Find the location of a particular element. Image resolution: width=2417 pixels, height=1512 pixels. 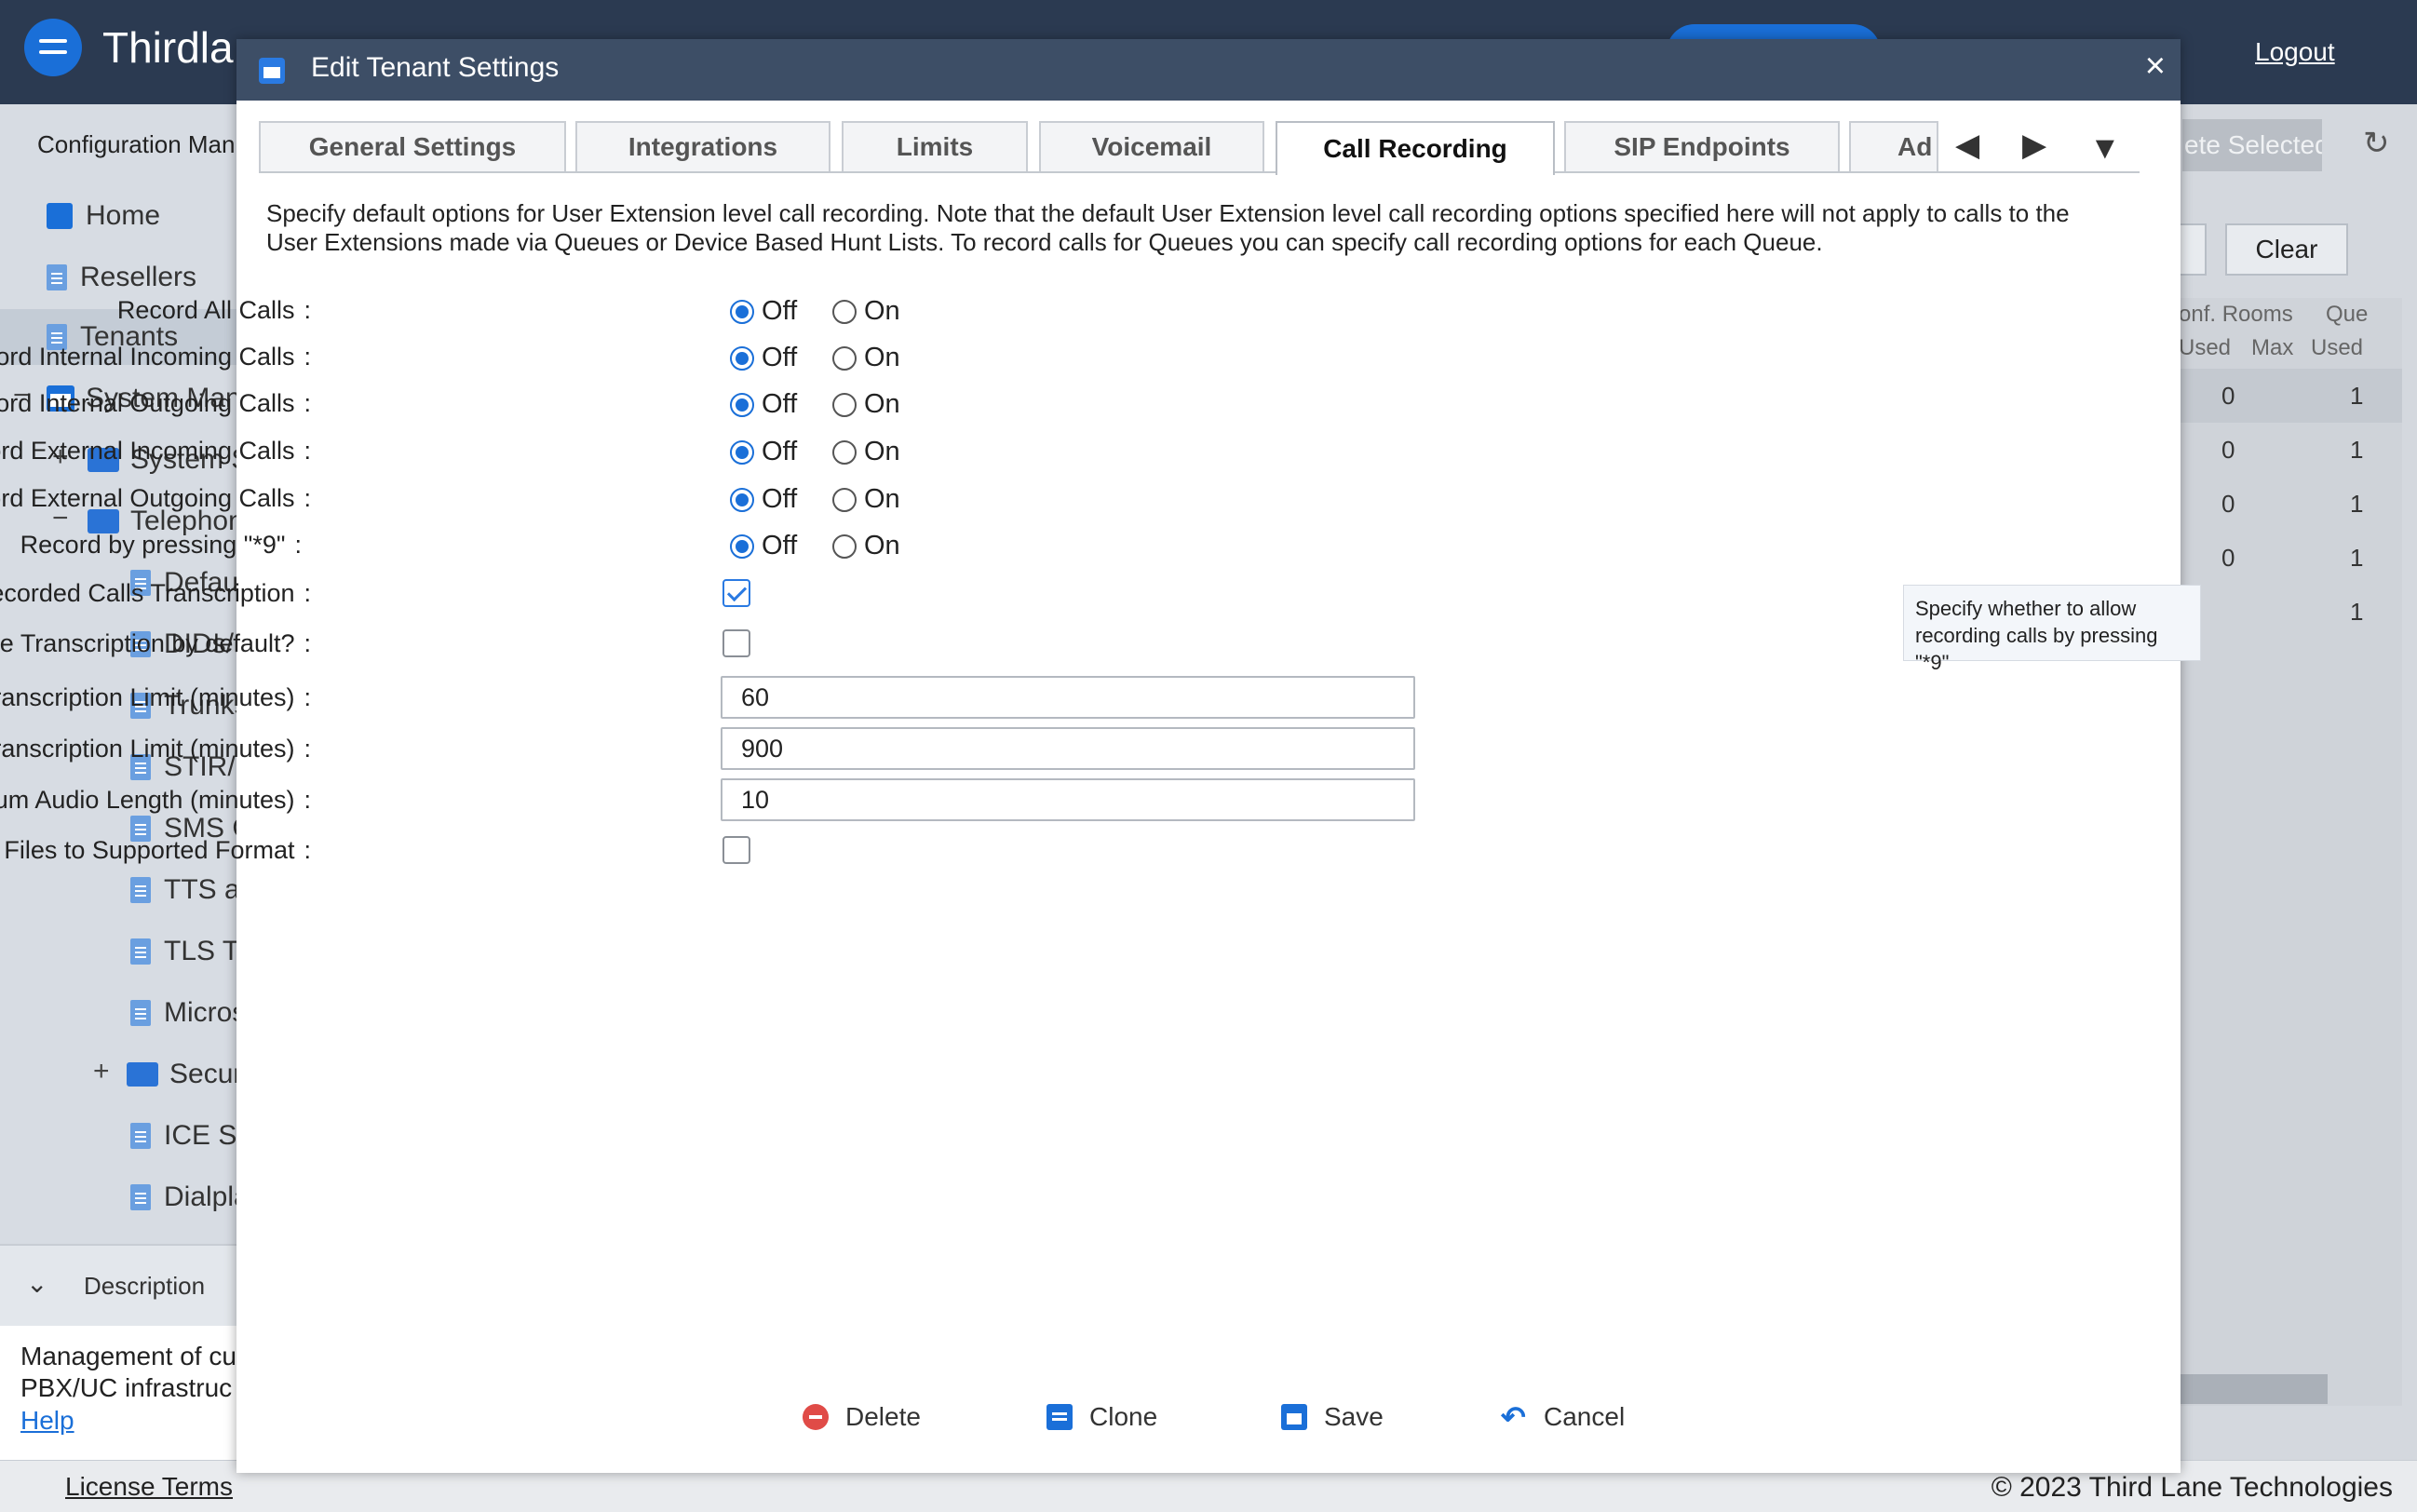

table-row: 1 is located at coordinates (2290, 612).